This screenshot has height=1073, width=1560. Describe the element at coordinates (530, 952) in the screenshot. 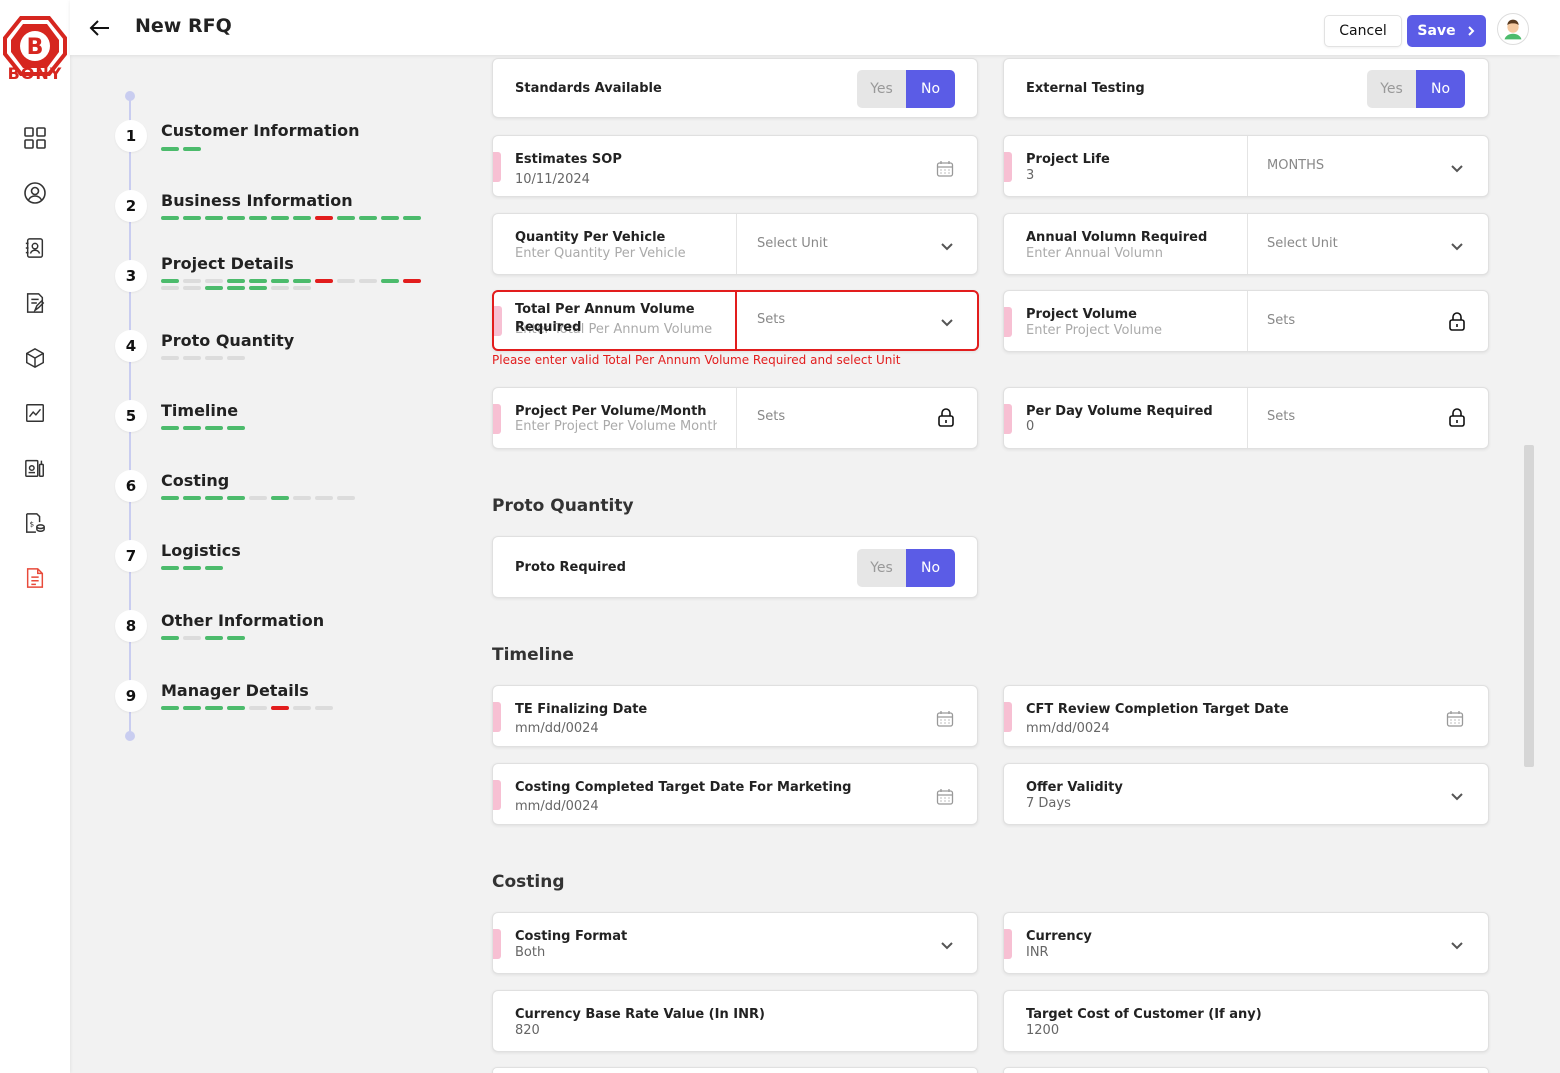

I see `costing-format-select: Both` at that location.